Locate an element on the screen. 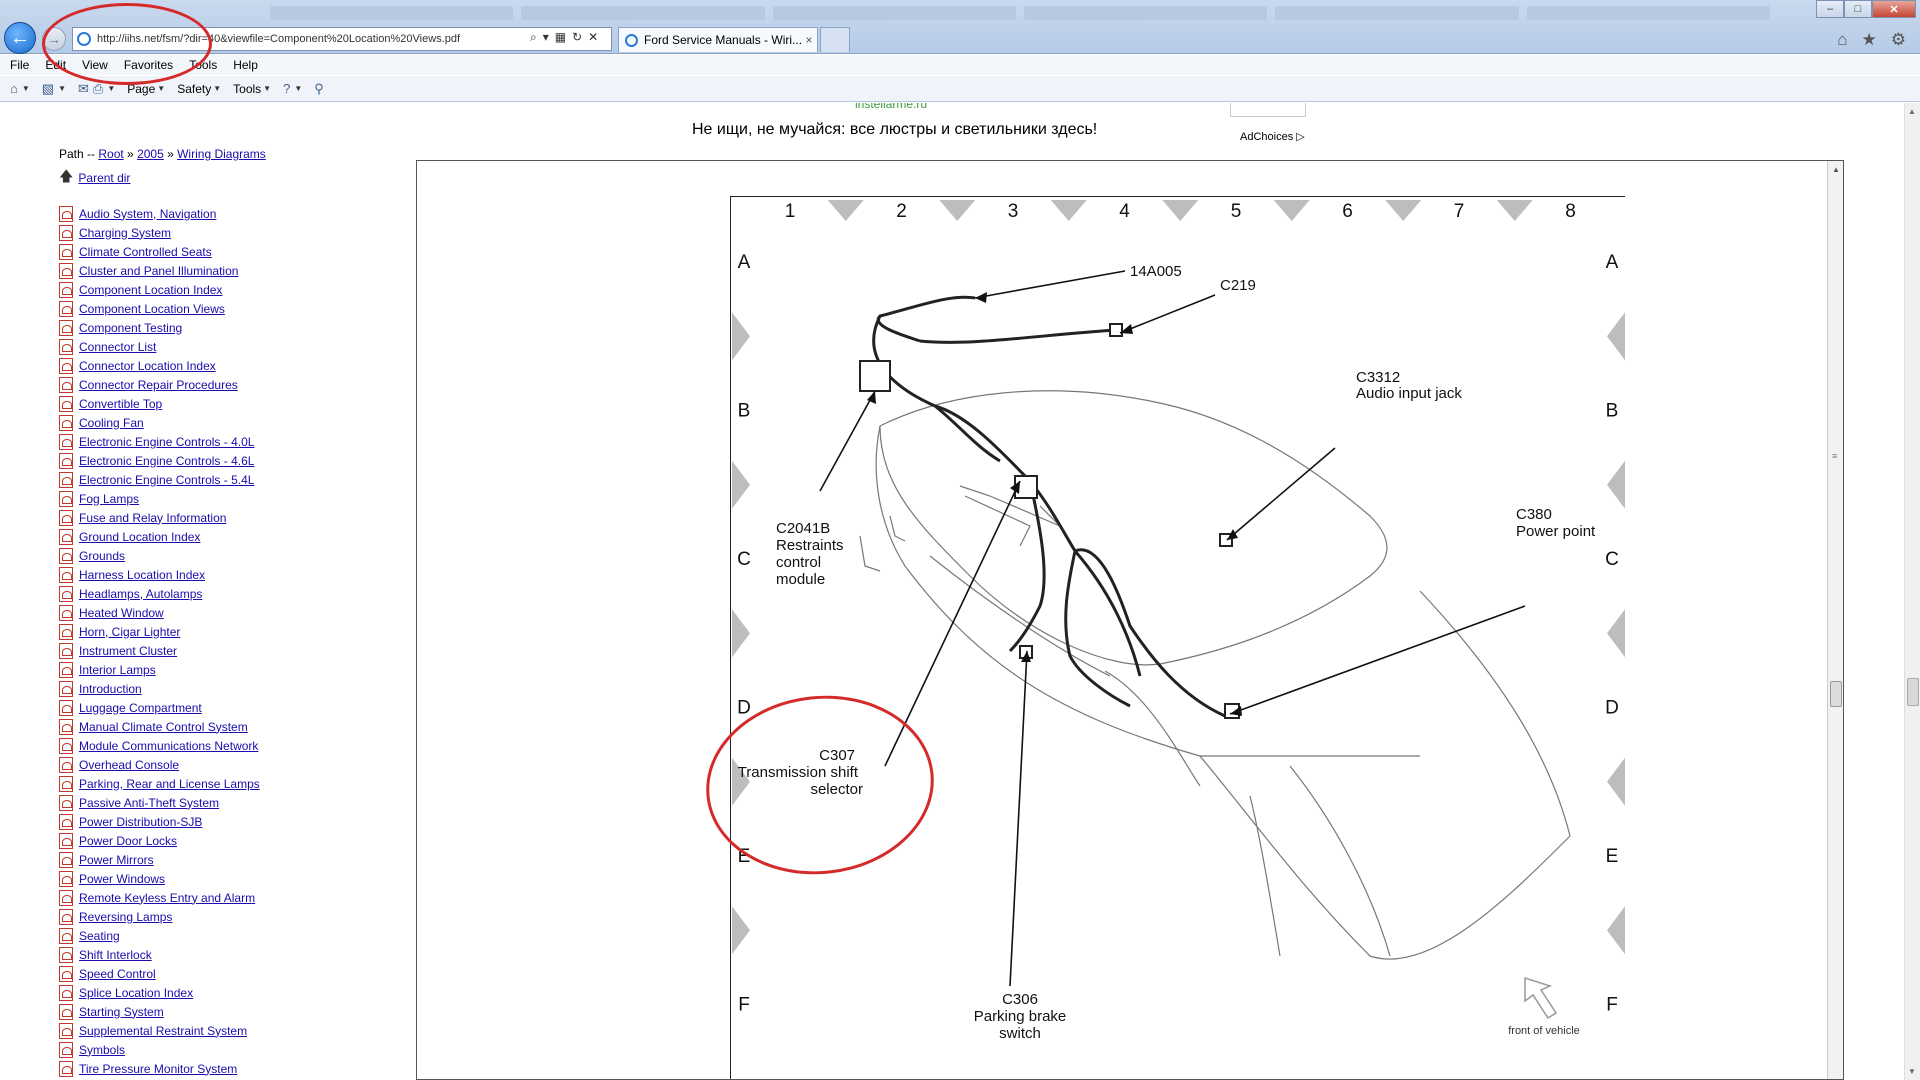 This screenshot has height=1080, width=1920. research-icon: ⚲ is located at coordinates (319, 89).